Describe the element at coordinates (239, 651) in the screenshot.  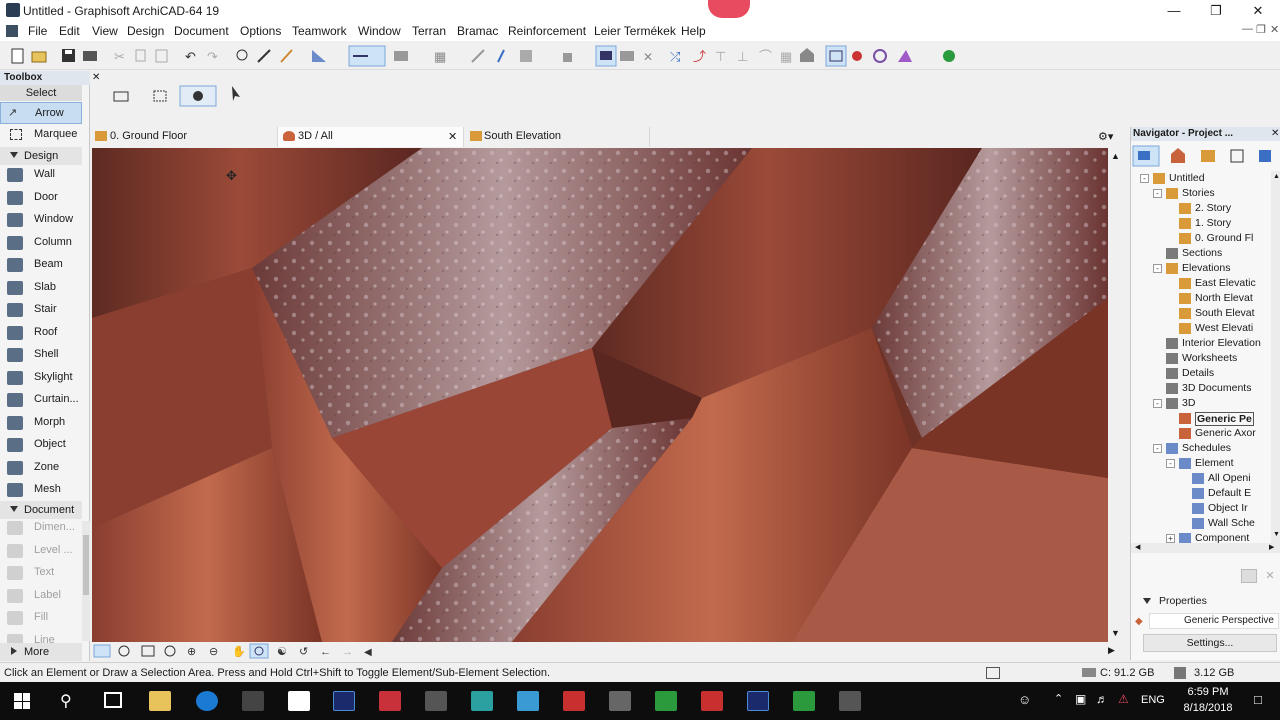
I see `pan-icon: ✋` at that location.